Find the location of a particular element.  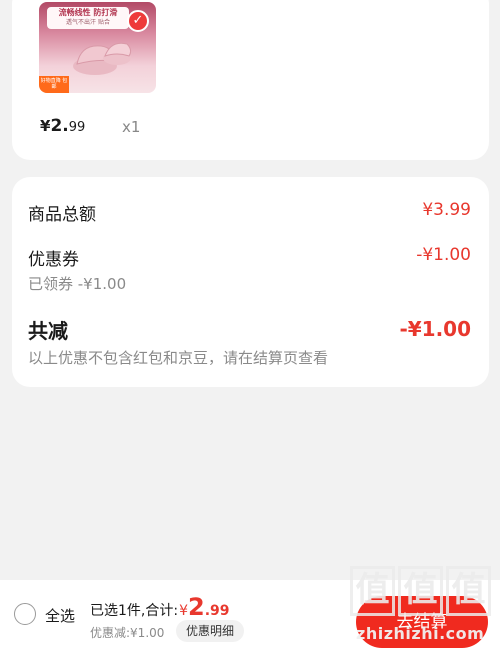

price-symbol: ¥ is located at coordinates (45, 126).